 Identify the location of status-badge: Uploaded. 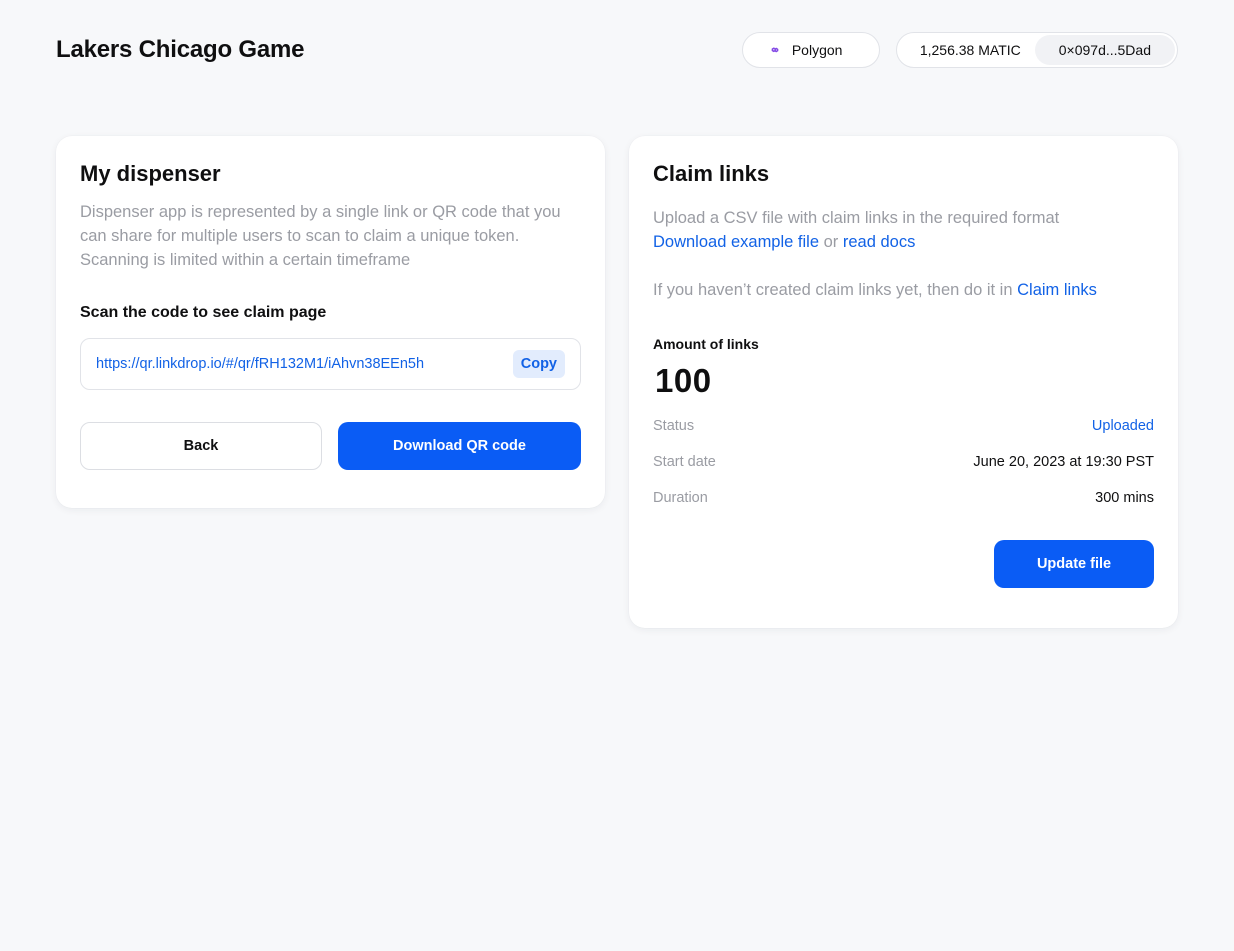
(1122, 426).